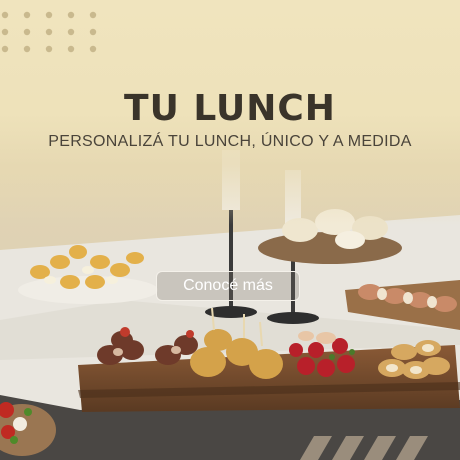 The width and height of the screenshot is (460, 460). I want to click on banner-subtitle: PERSONALIZÁ TU LUNCH, ÚNICO Y A MEDIDA, so click(230, 141).